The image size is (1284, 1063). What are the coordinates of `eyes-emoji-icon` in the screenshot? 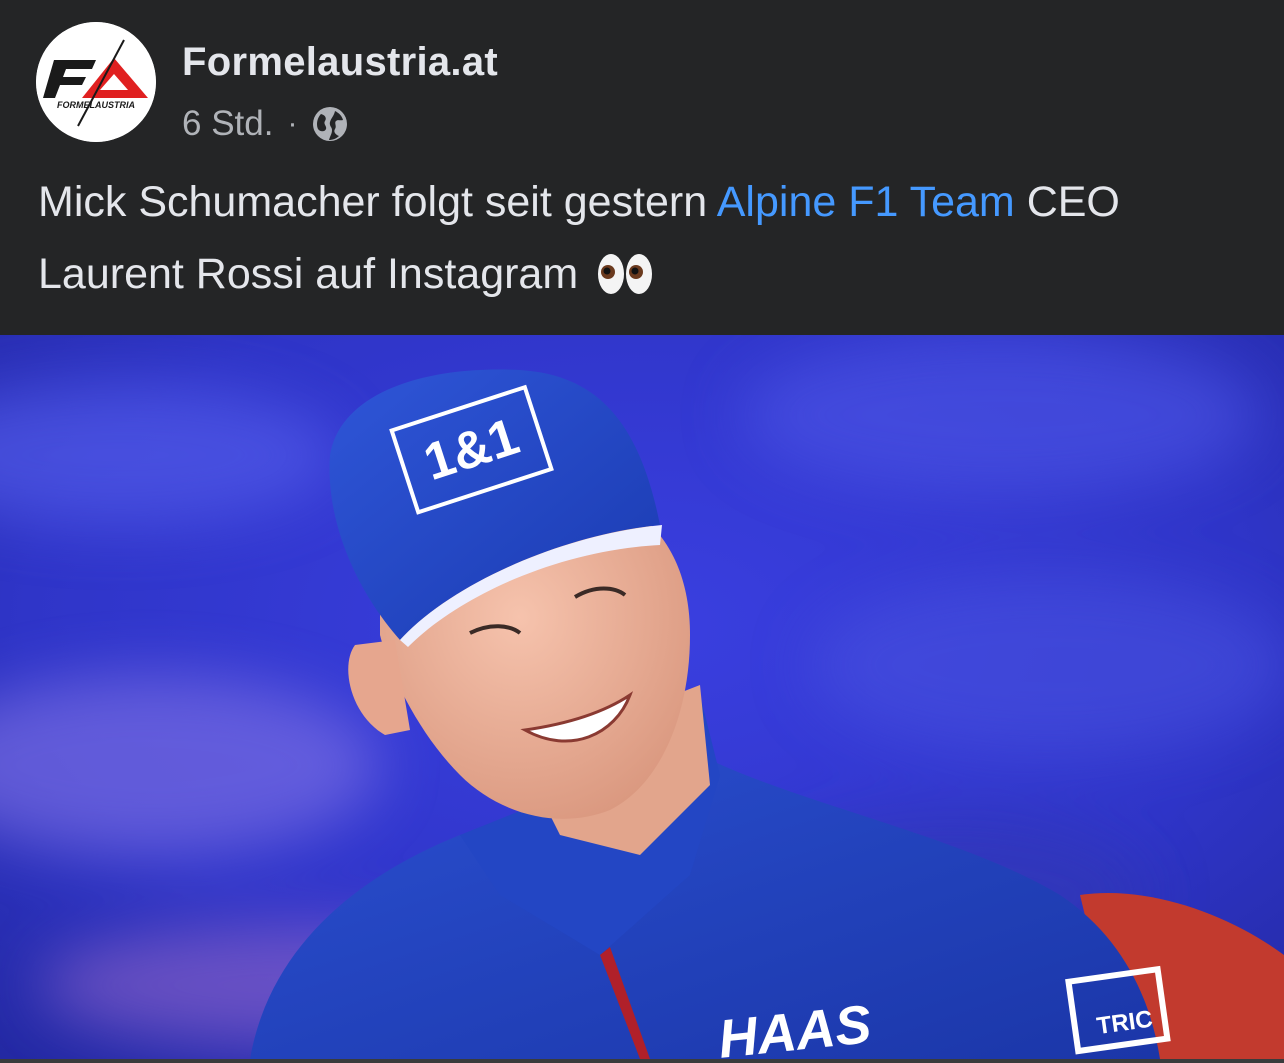 It's located at (625, 282).